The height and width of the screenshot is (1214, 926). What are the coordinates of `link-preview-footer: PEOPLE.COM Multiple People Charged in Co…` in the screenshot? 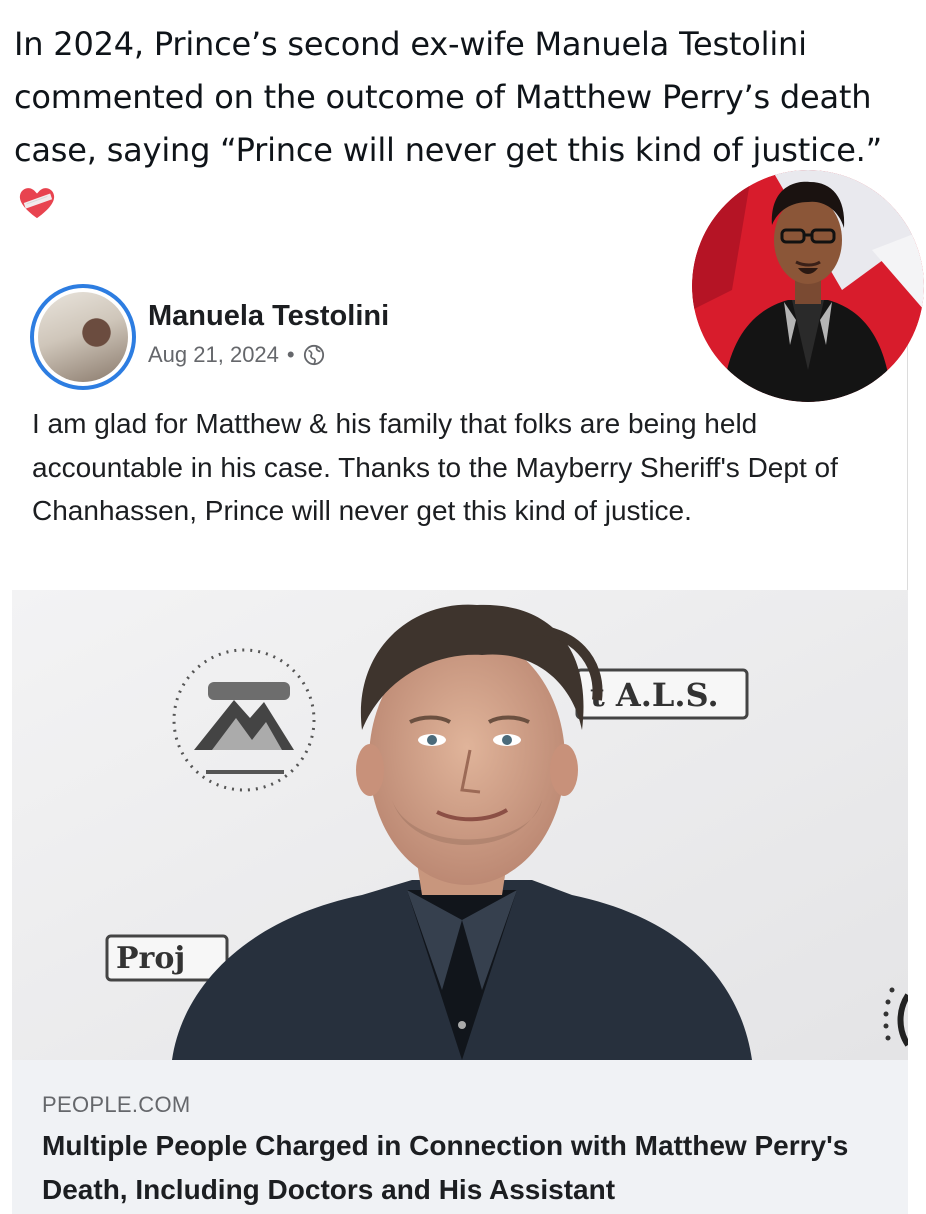 It's located at (460, 1137).